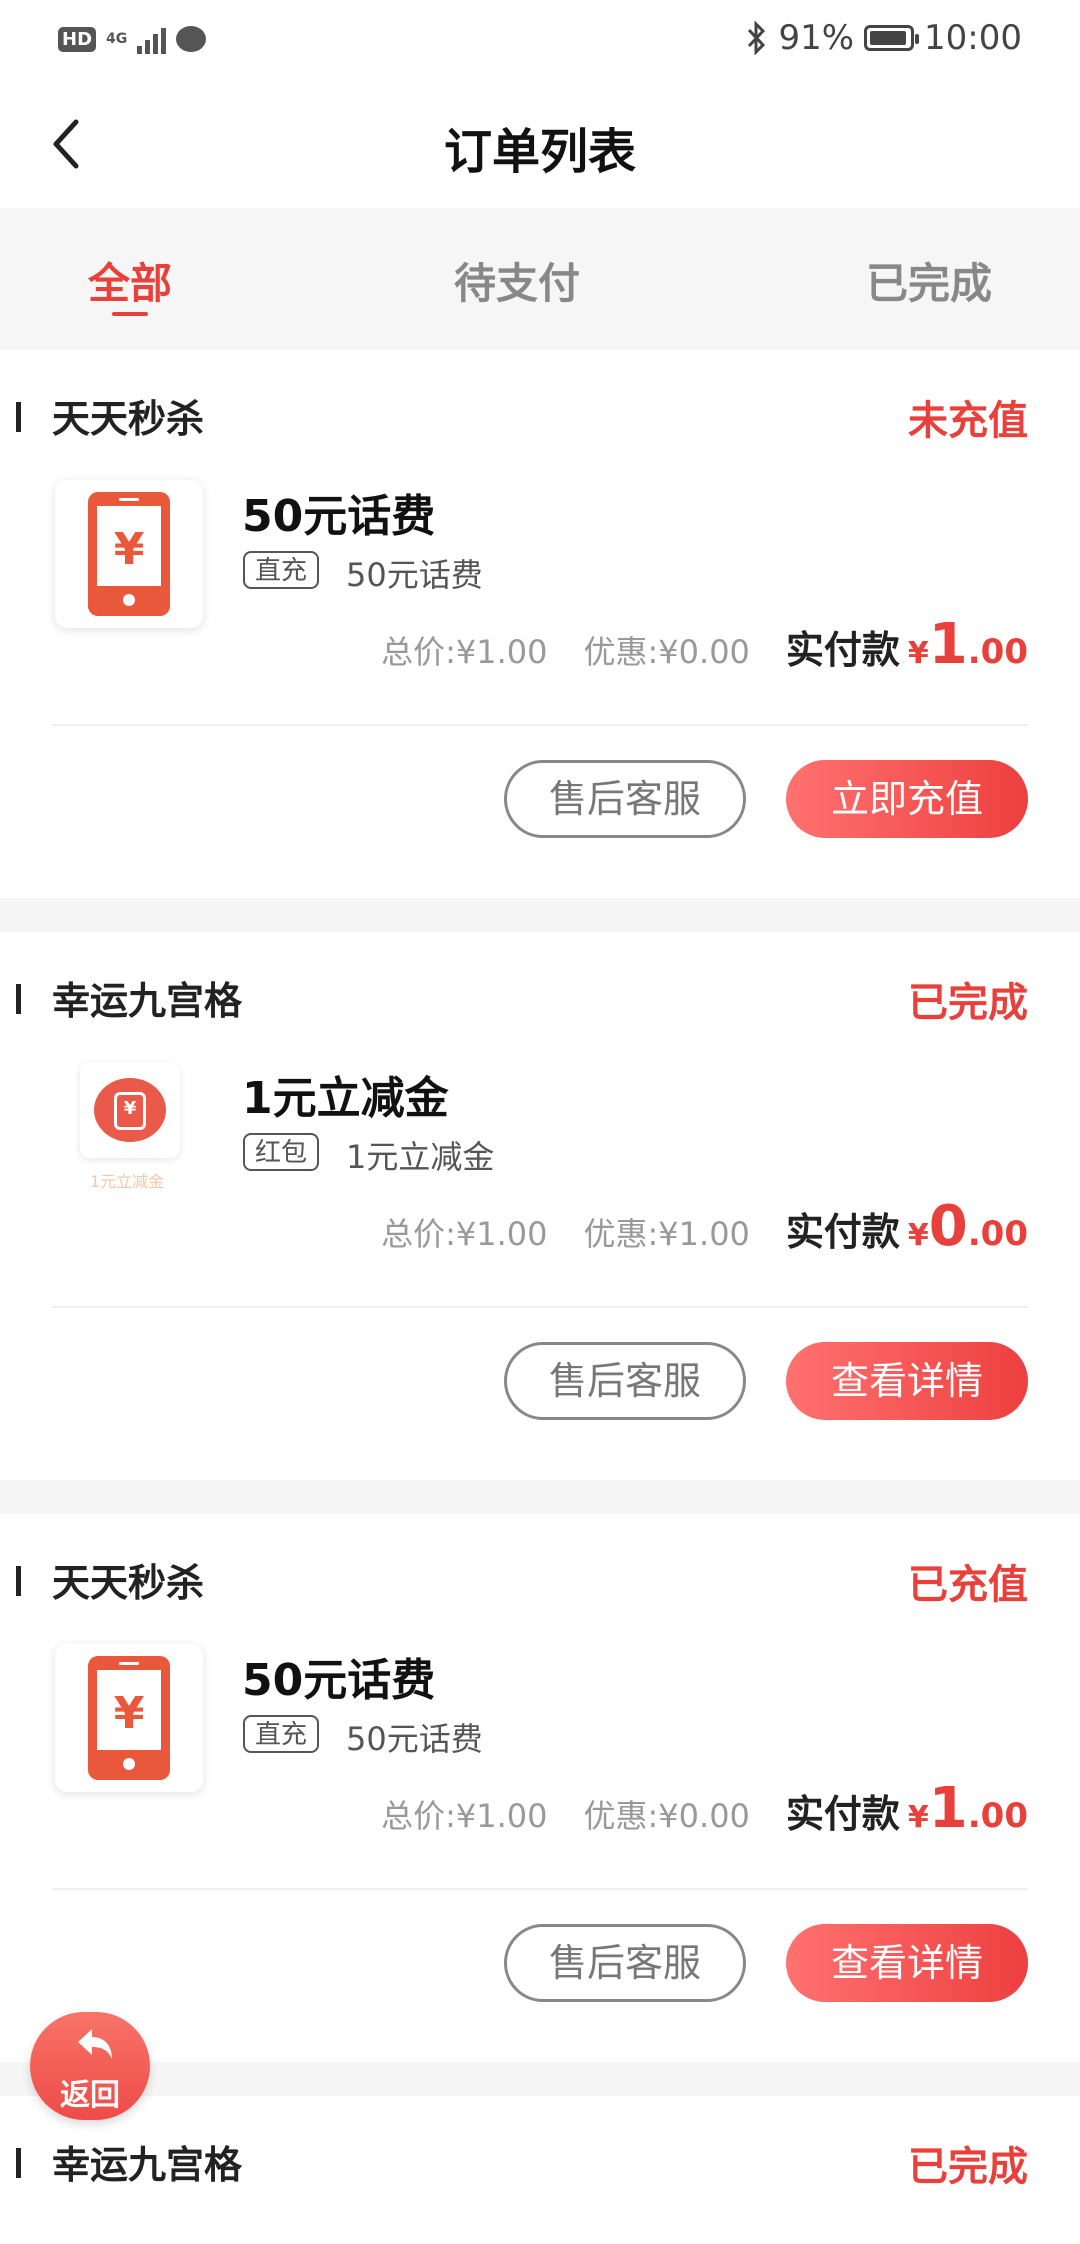  I want to click on red-packet-icon: ¥, so click(130, 1110).